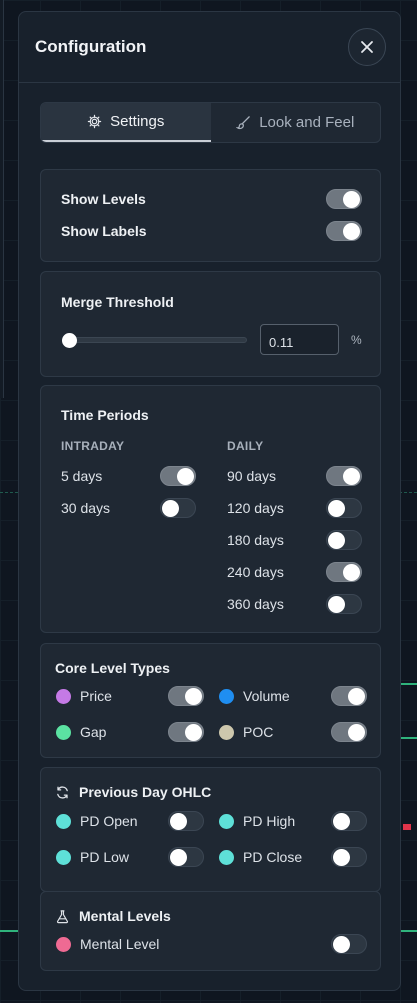 The image size is (417, 1003). Describe the element at coordinates (103, 199) in the screenshot. I see `show-levels-label: Show Levels` at that location.